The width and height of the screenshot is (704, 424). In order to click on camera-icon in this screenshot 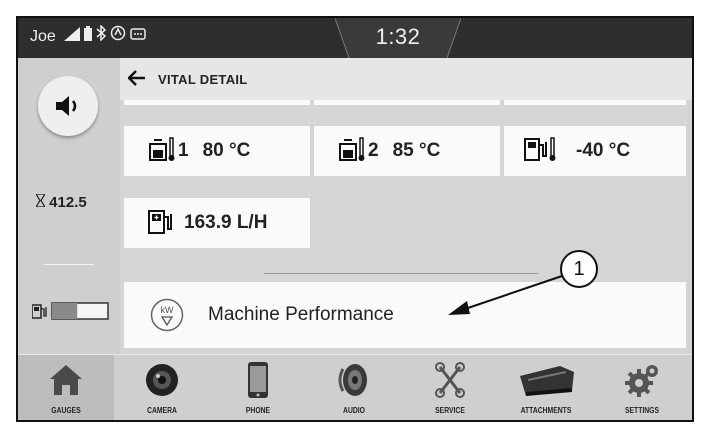, I will do `click(162, 382)`.